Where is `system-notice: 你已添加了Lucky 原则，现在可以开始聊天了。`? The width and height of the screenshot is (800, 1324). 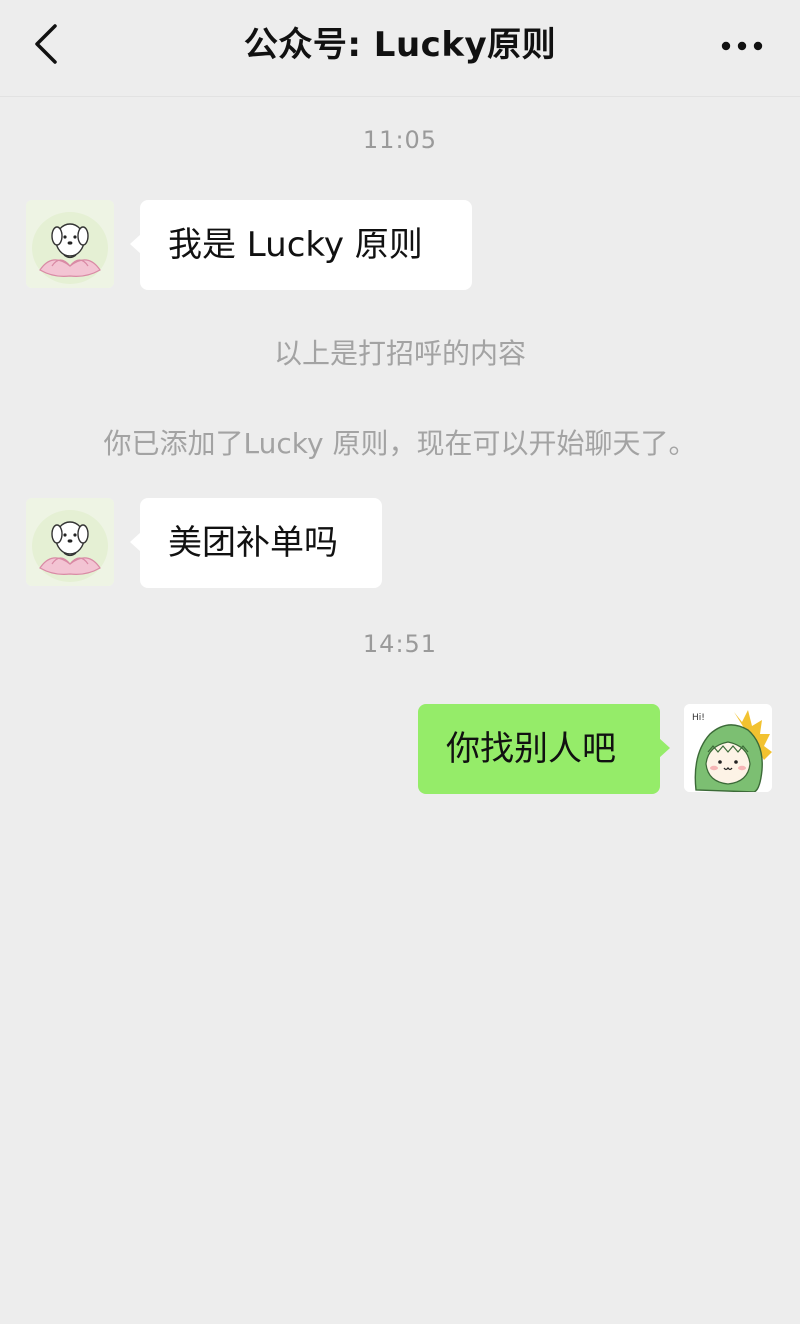
system-notice: 你已添加了Lucky 原则，现在可以开始聊天了。 is located at coordinates (400, 443).